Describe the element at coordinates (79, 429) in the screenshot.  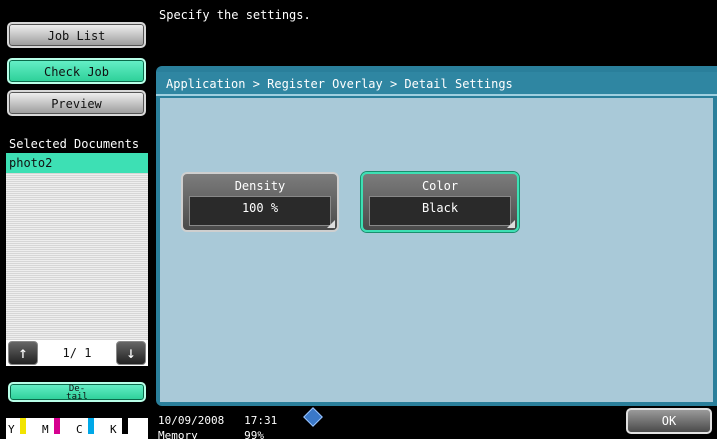
I see `toner-c-label: C` at that location.